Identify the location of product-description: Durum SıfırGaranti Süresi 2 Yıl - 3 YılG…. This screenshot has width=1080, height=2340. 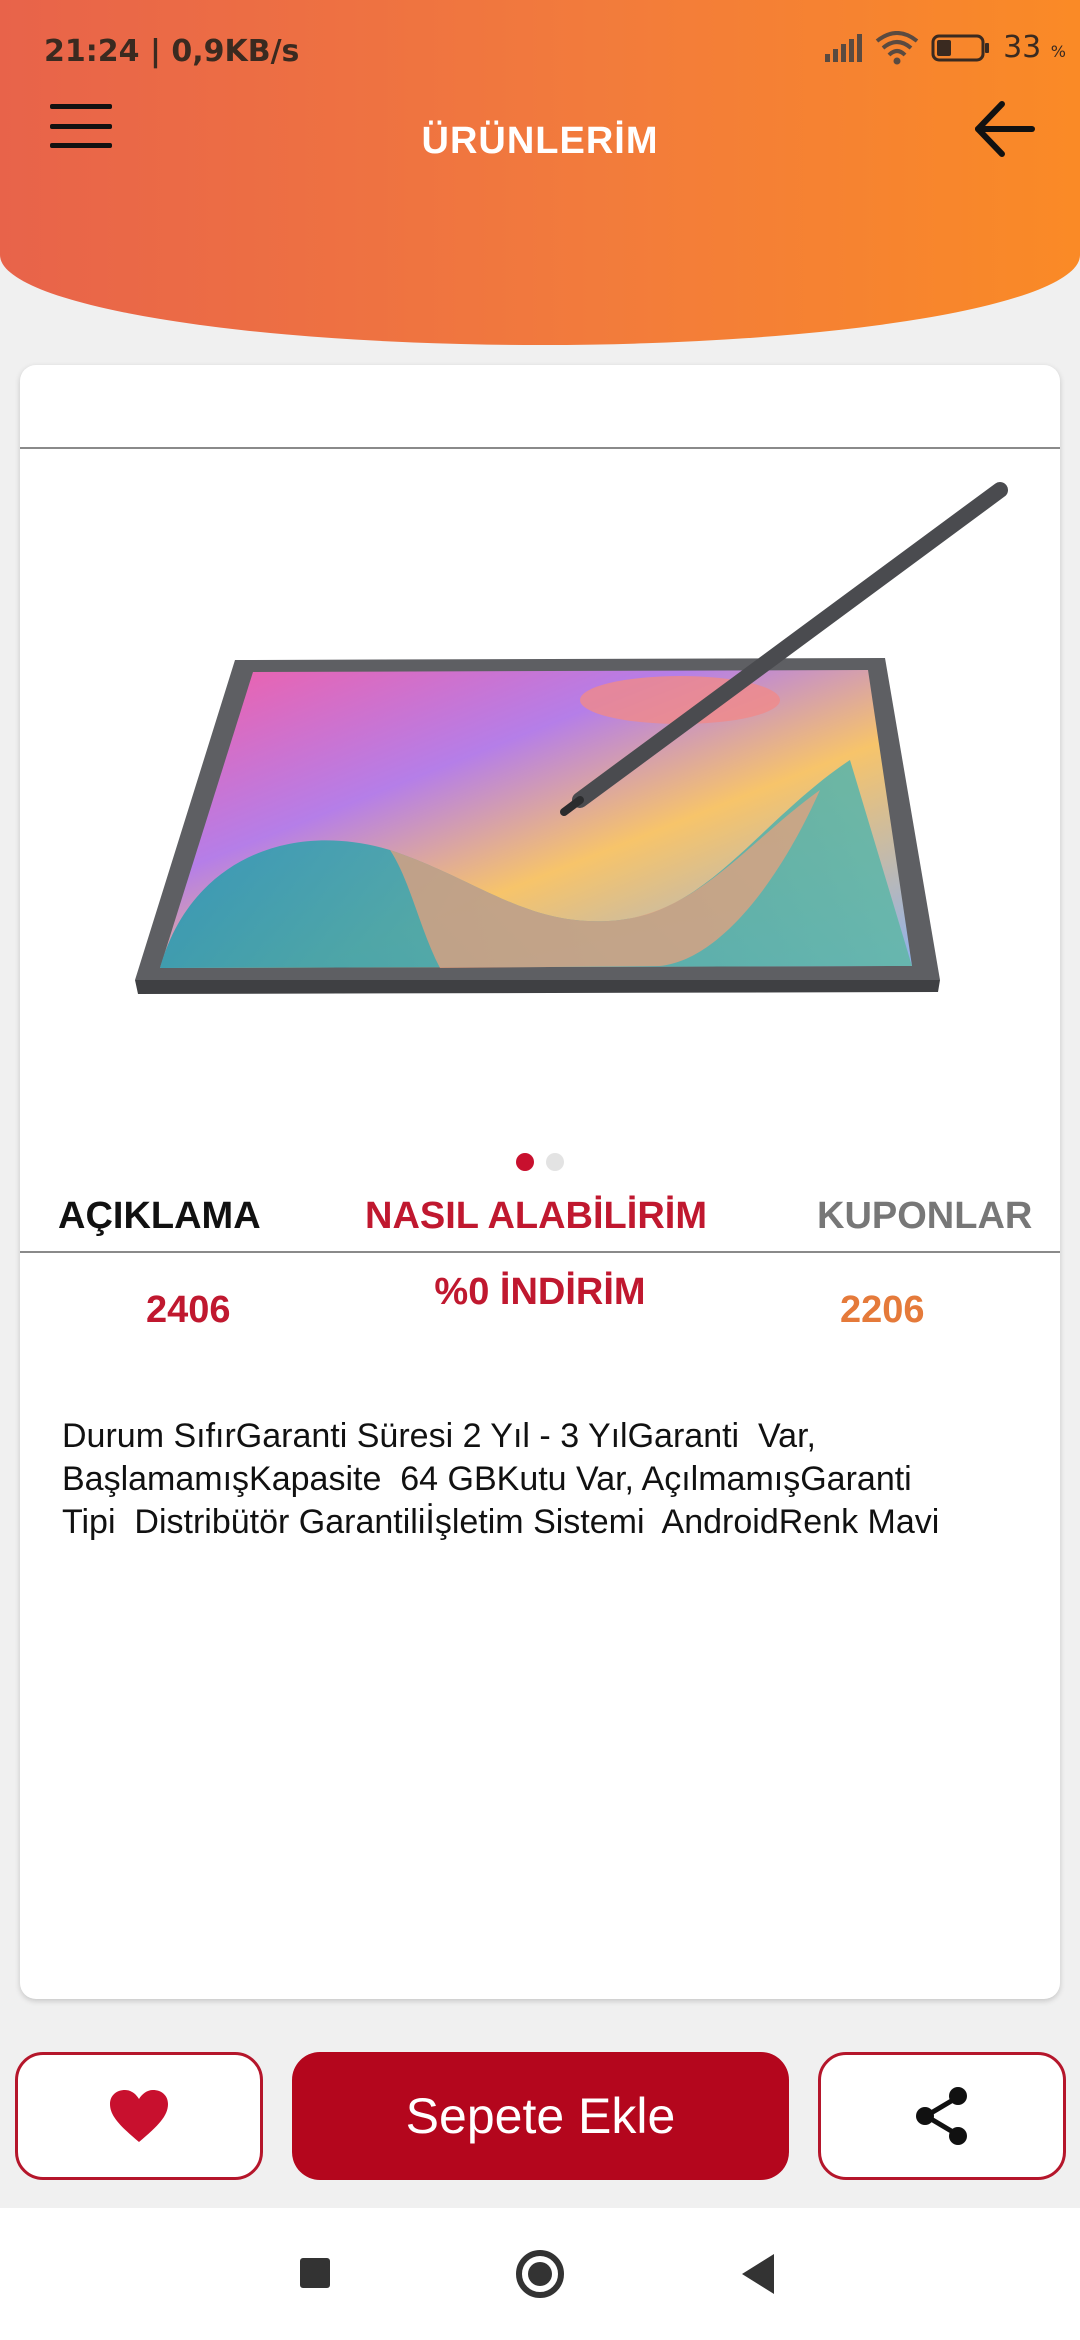
(501, 1479).